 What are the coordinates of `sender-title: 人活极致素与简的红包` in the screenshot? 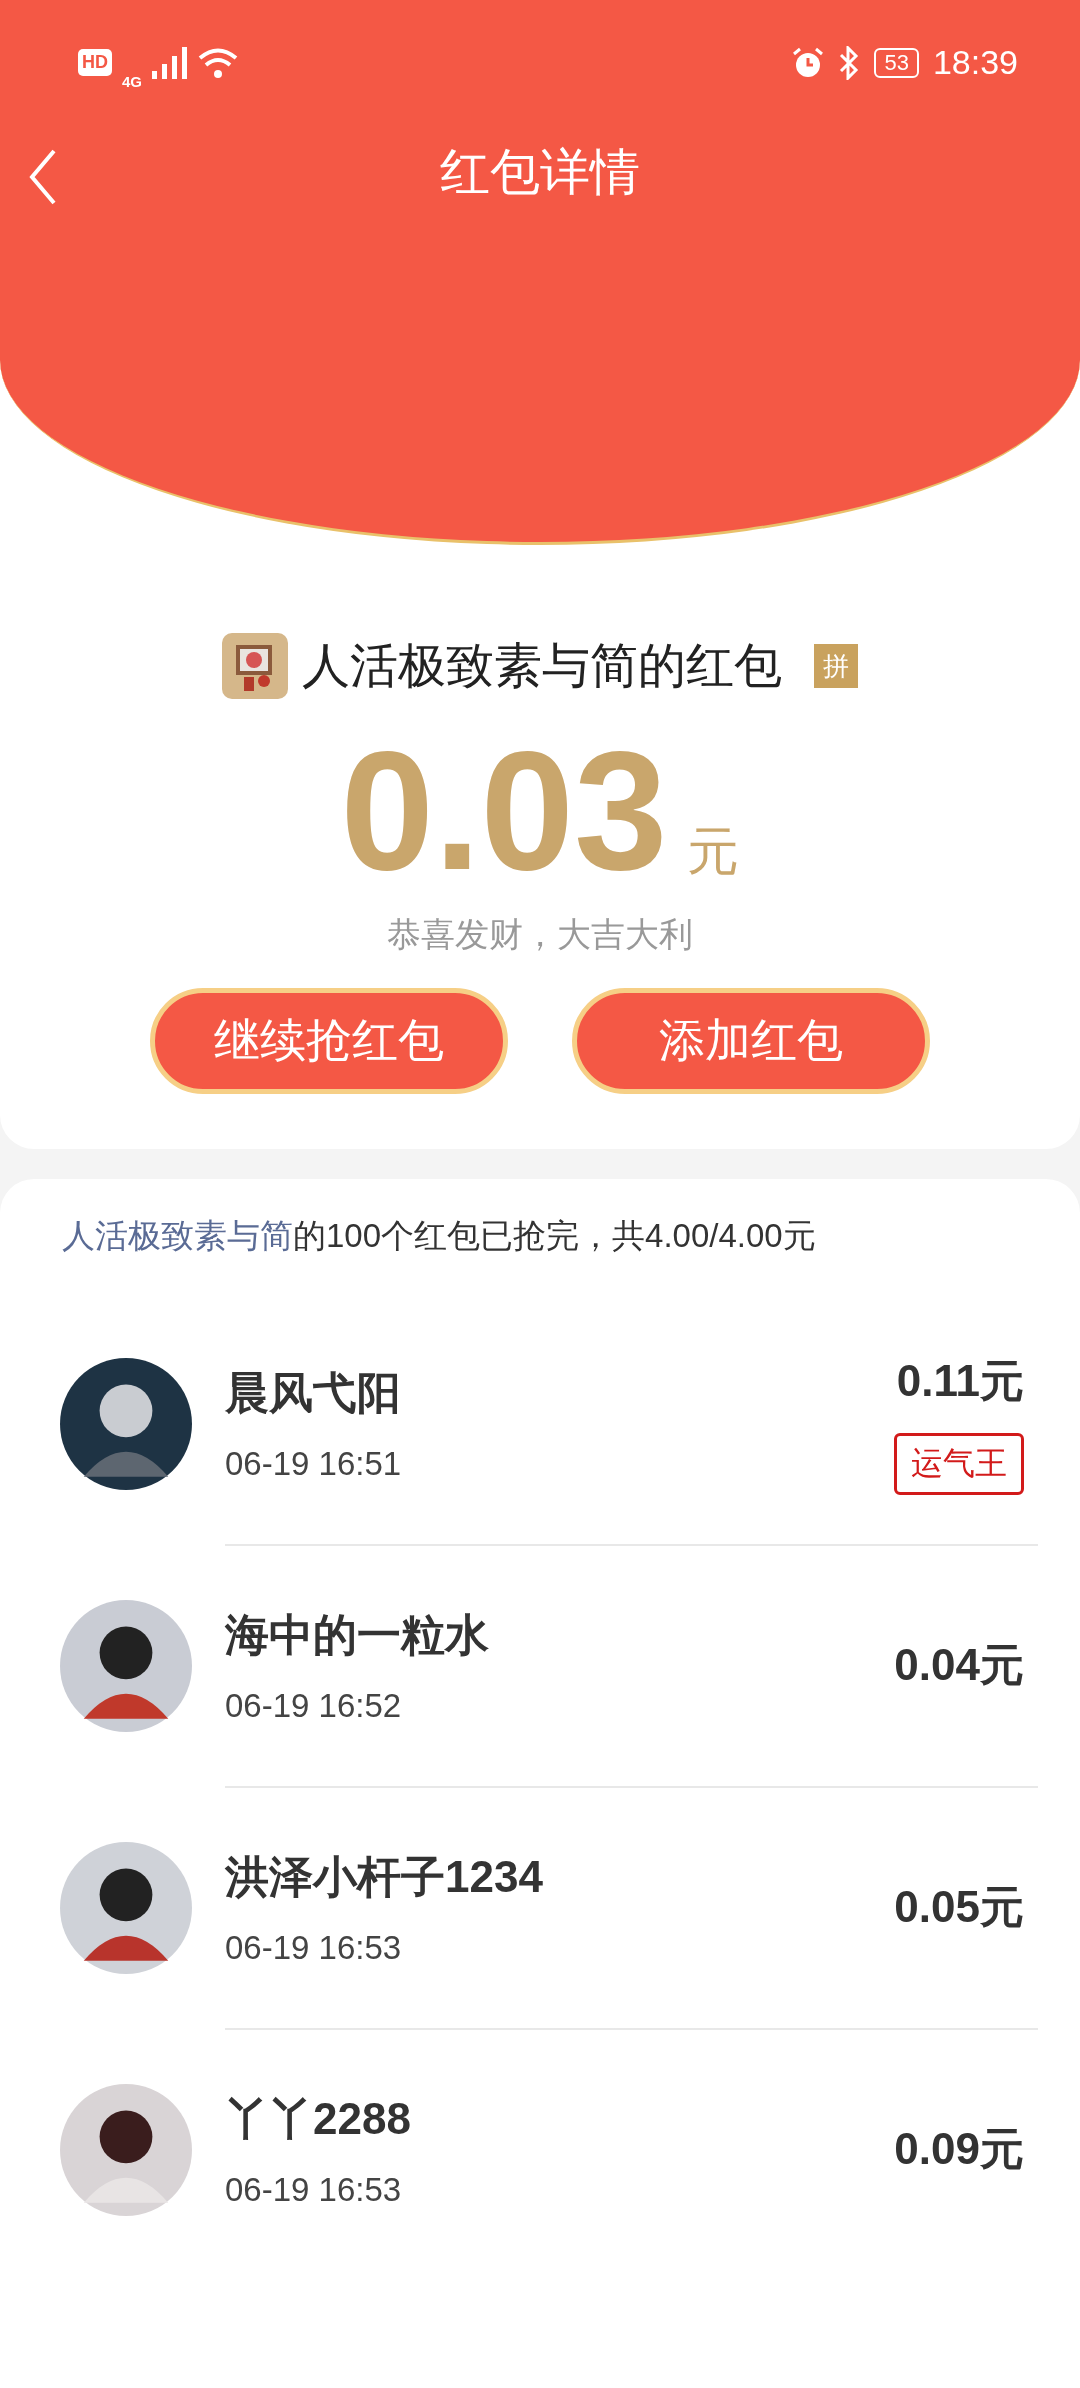 It's located at (542, 666).